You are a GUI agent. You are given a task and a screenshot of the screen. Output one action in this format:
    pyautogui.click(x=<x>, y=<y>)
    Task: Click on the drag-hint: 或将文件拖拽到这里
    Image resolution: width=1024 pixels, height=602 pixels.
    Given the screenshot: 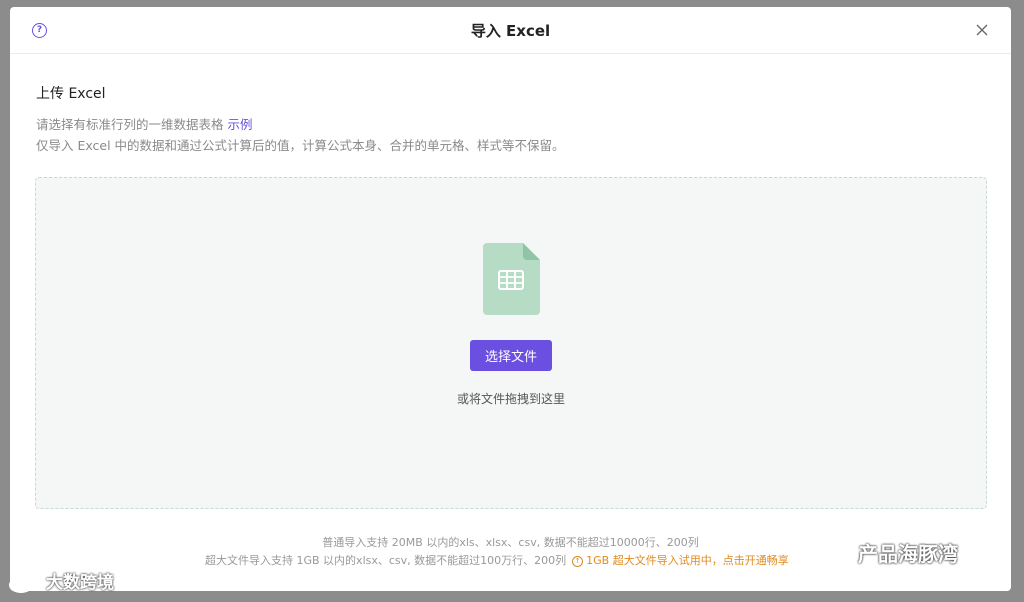 What is the action you would take?
    pyautogui.click(x=510, y=399)
    